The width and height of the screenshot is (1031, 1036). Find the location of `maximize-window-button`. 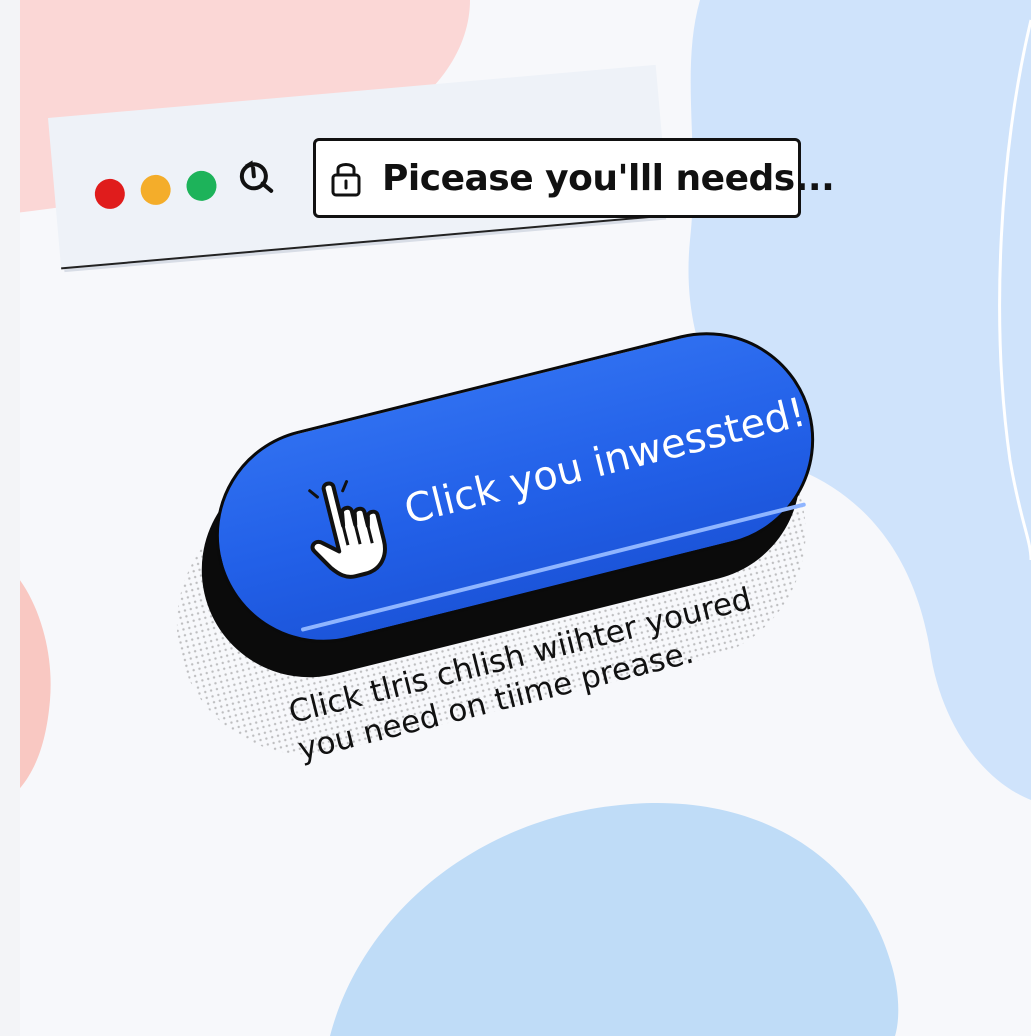

maximize-window-button is located at coordinates (201, 186).